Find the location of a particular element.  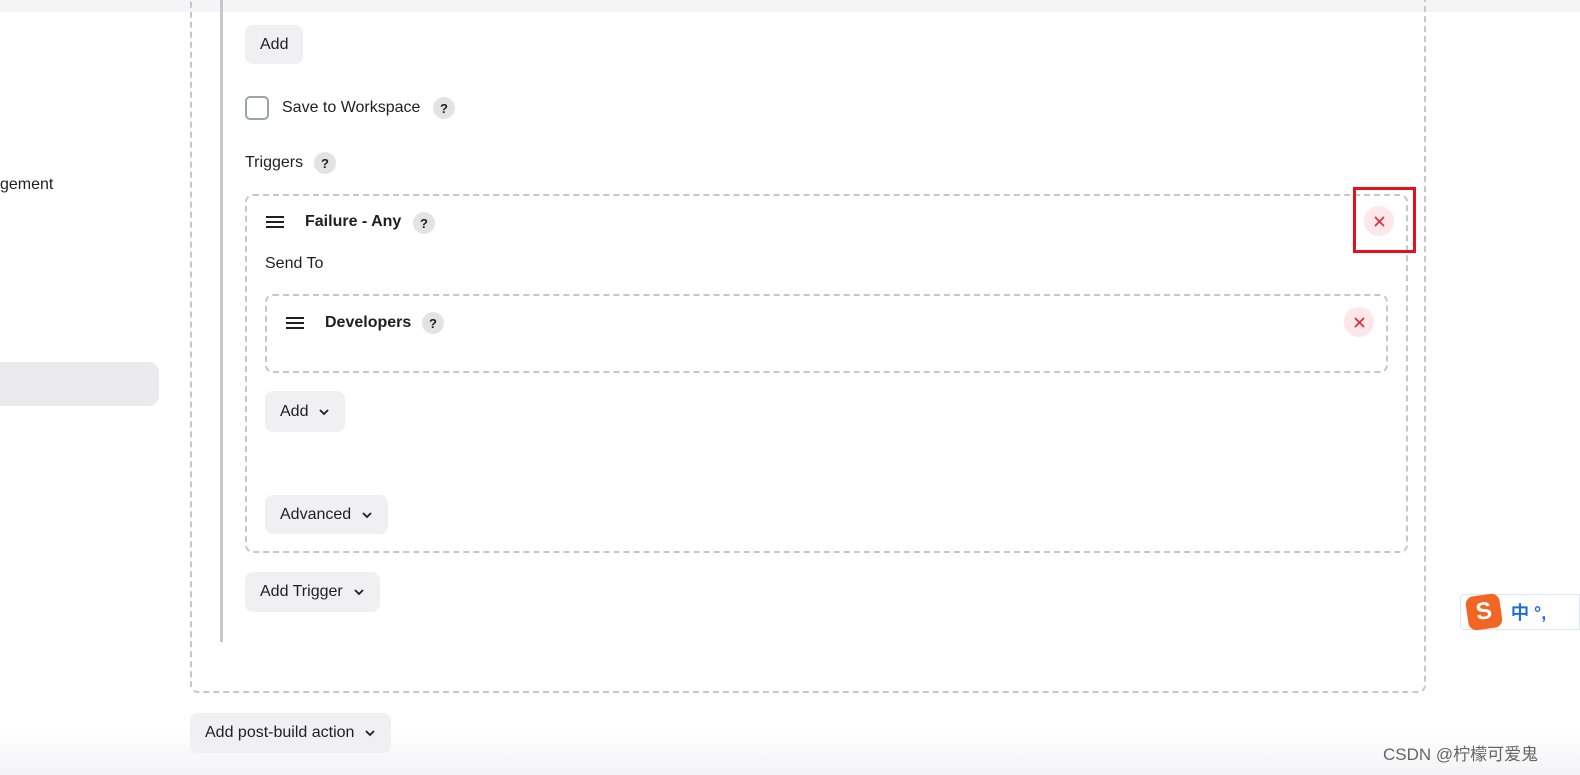

sidebar-active-item is located at coordinates (79, 384).